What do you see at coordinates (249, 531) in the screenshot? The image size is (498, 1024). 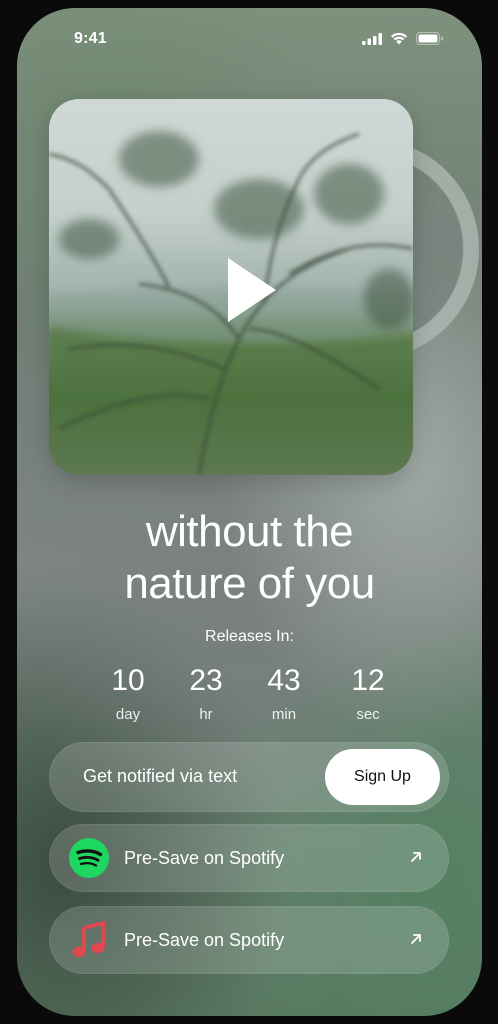 I see `song-title-line-1: without the` at bounding box center [249, 531].